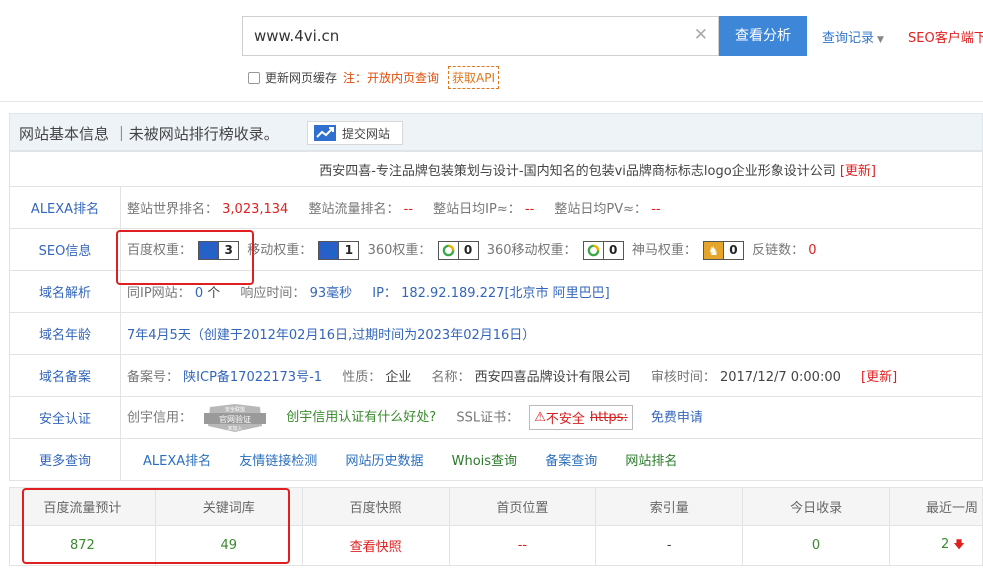 This screenshot has width=983, height=571. I want to click on panel-title: 网站基本信息 ｜未被网站排行榜收录。, so click(149, 134).